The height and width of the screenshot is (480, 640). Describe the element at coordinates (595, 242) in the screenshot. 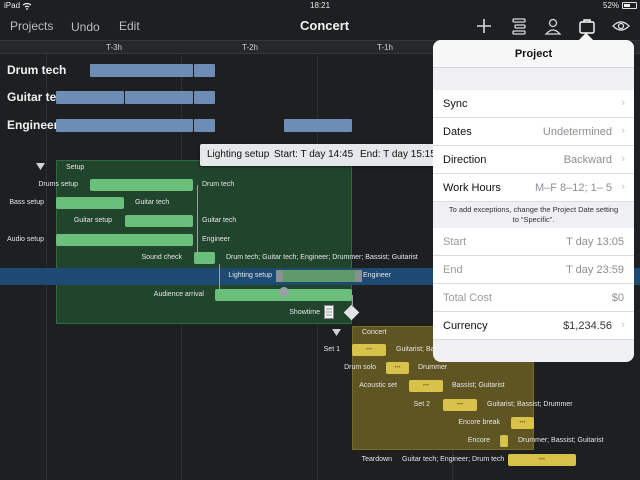

I see `row-value: T day 13:05` at that location.